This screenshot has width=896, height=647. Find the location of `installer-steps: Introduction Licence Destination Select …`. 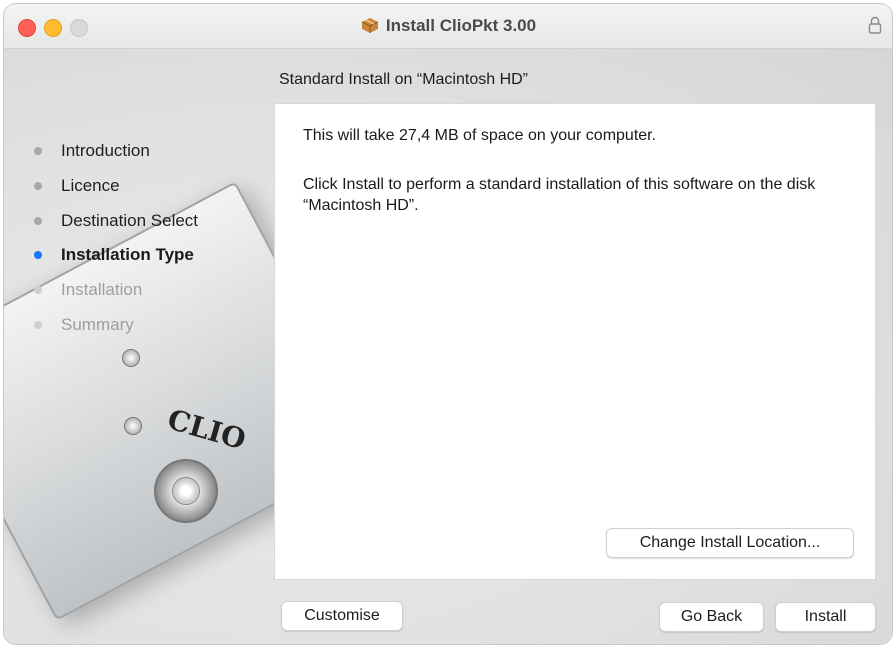

installer-steps: Introduction Licence Destination Select … is located at coordinates (116, 238).